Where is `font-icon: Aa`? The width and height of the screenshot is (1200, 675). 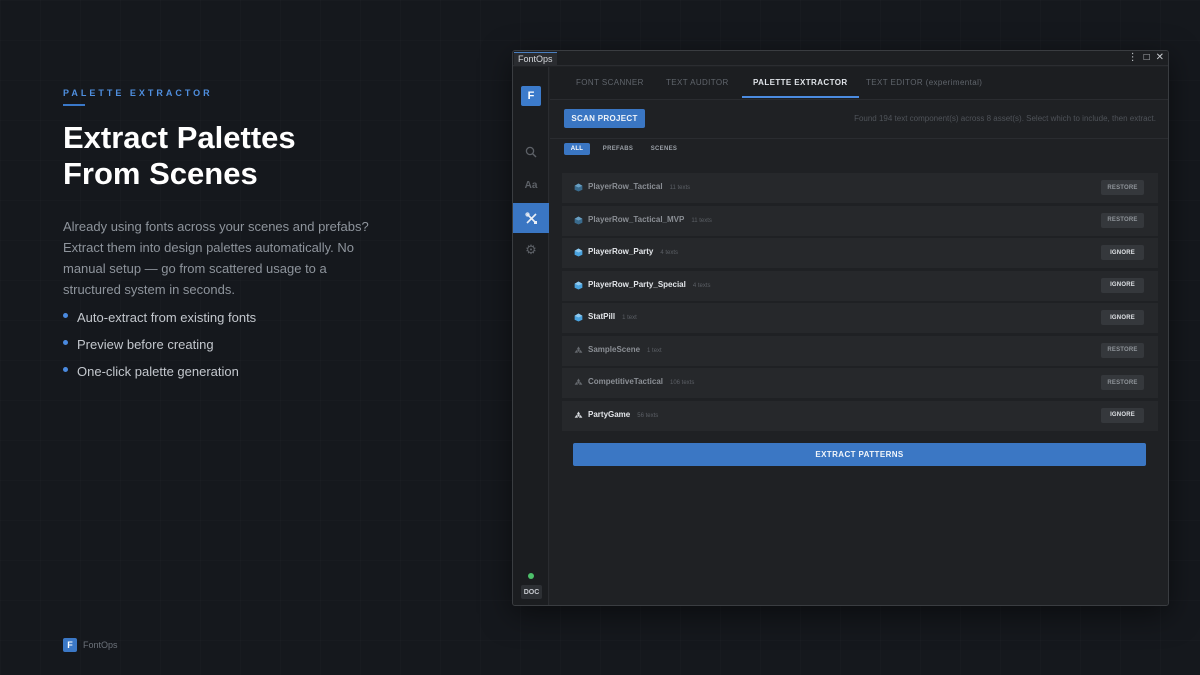
font-icon: Aa is located at coordinates (531, 185).